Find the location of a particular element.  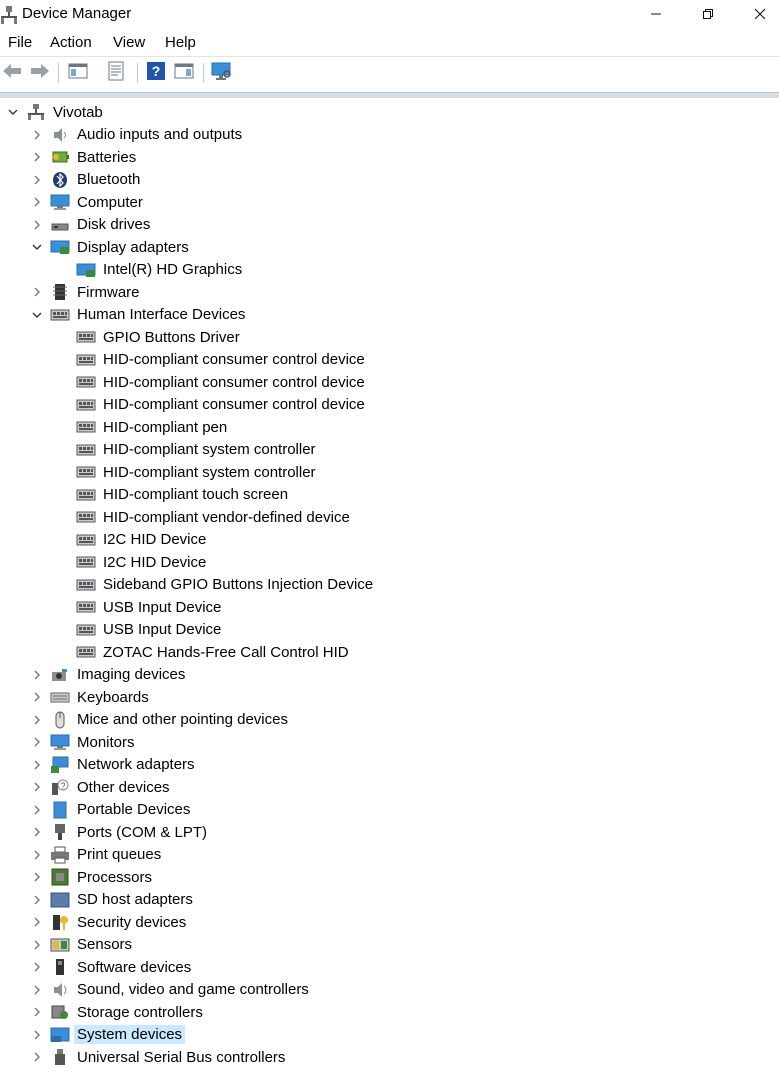

tree-category: Bluetooth is located at coordinates (86, 180).